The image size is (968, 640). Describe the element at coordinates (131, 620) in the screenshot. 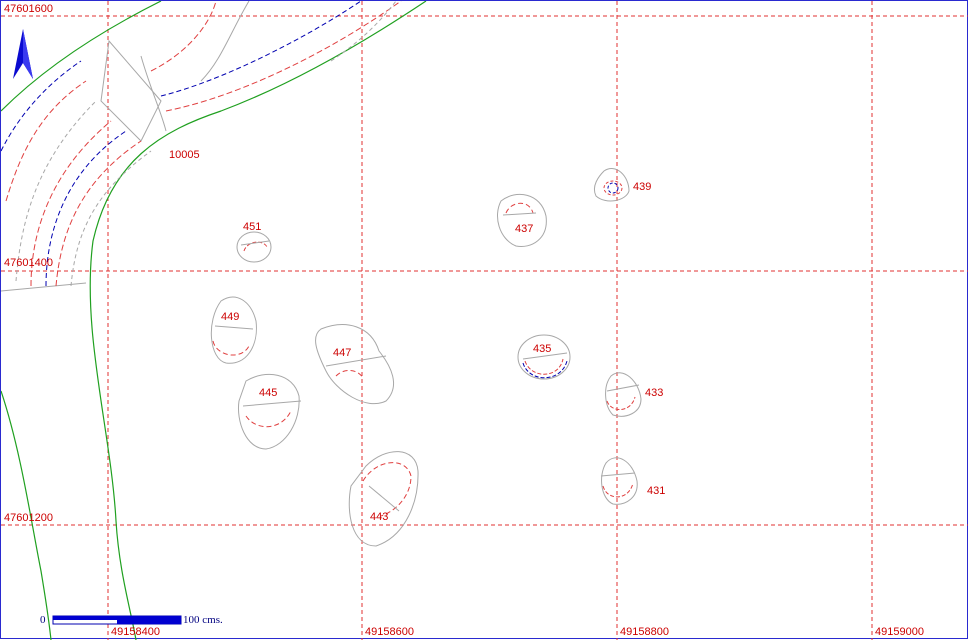

I see `scale-bar: 0 100 cms.` at that location.